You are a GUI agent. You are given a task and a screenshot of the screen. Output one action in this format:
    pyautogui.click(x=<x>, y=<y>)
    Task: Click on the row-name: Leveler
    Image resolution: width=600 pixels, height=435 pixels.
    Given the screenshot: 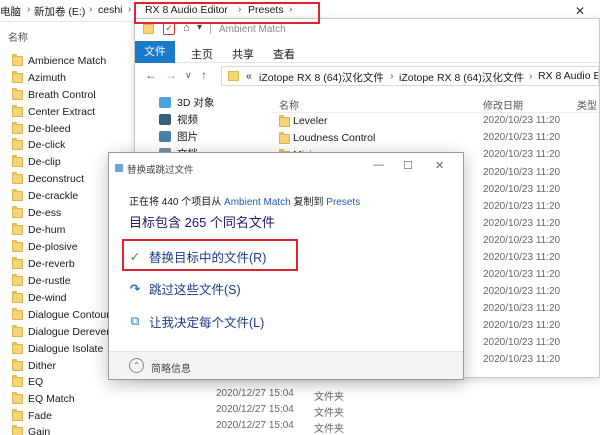 What is the action you would take?
    pyautogui.click(x=310, y=121)
    